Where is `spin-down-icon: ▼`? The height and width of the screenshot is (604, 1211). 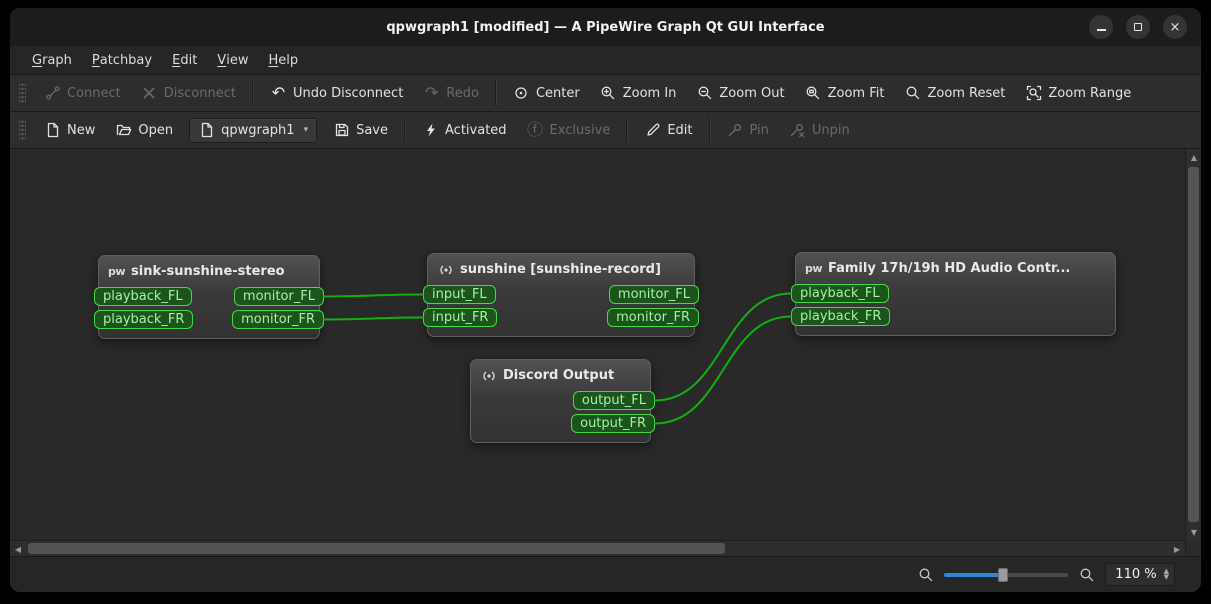
spin-down-icon: ▼ is located at coordinates (1166, 576).